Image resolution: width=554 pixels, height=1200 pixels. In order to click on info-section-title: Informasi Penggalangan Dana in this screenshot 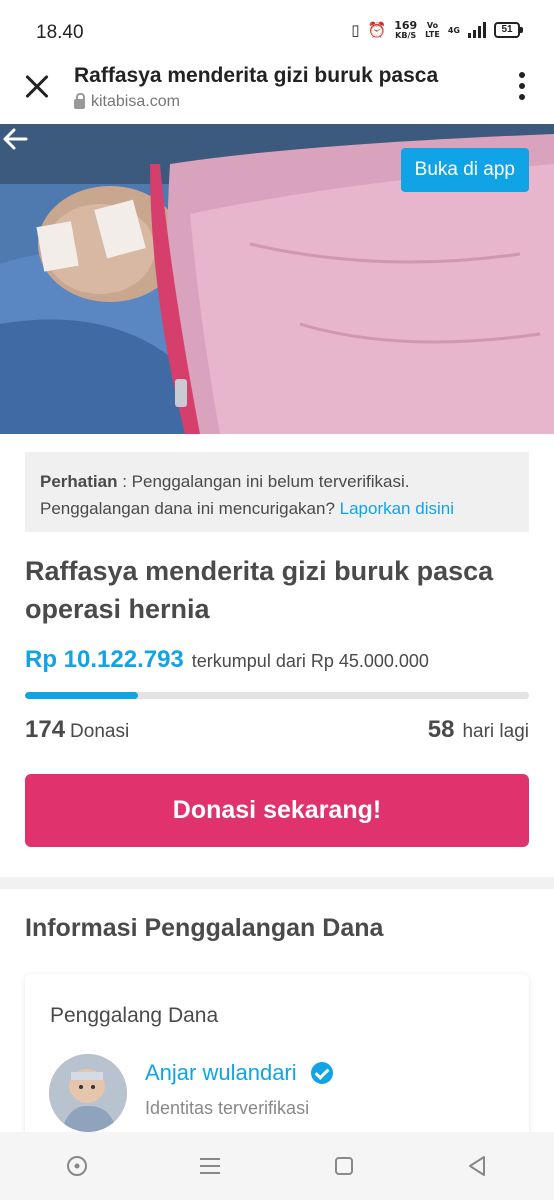, I will do `click(204, 928)`.